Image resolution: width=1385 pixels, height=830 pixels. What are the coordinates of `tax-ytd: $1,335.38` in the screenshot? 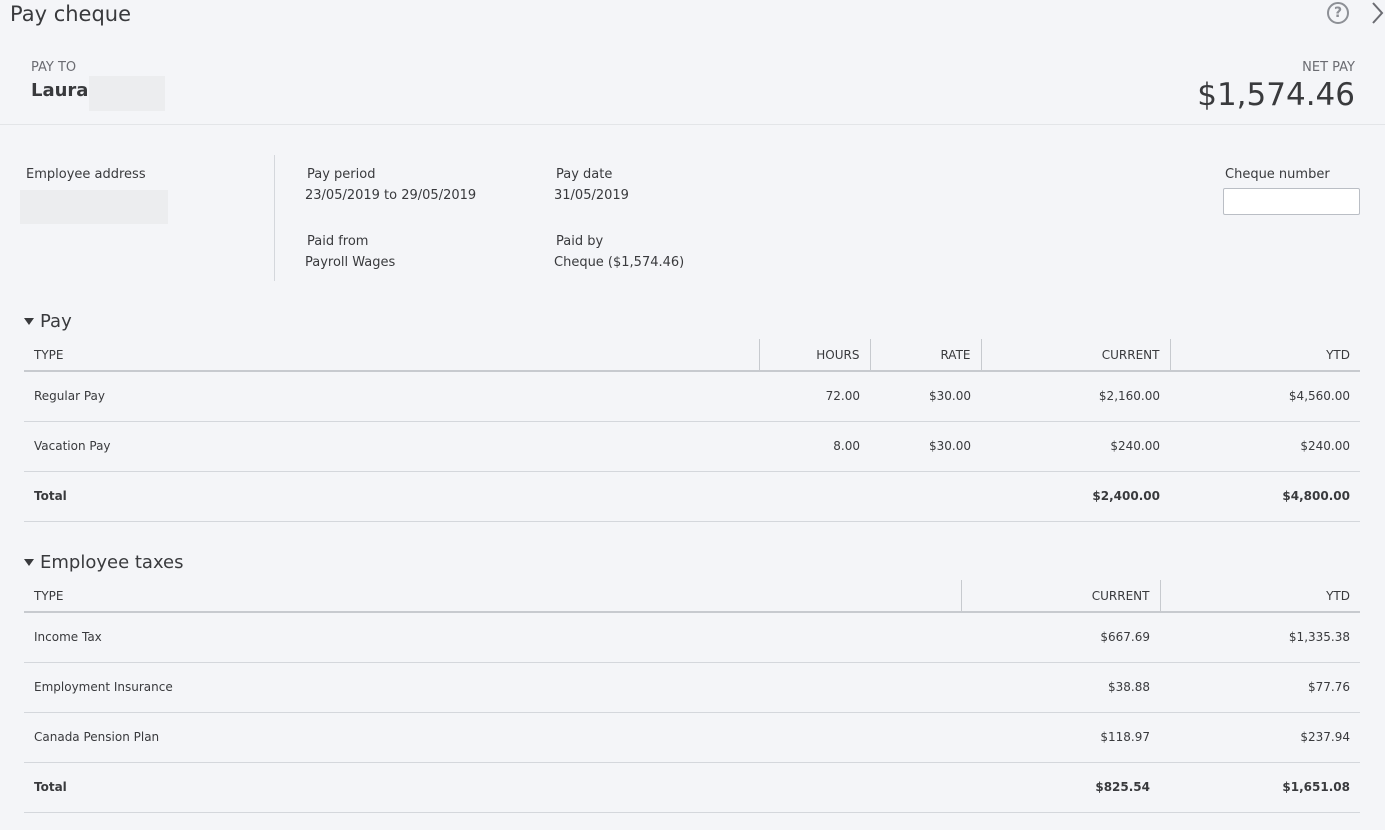 It's located at (1260, 637).